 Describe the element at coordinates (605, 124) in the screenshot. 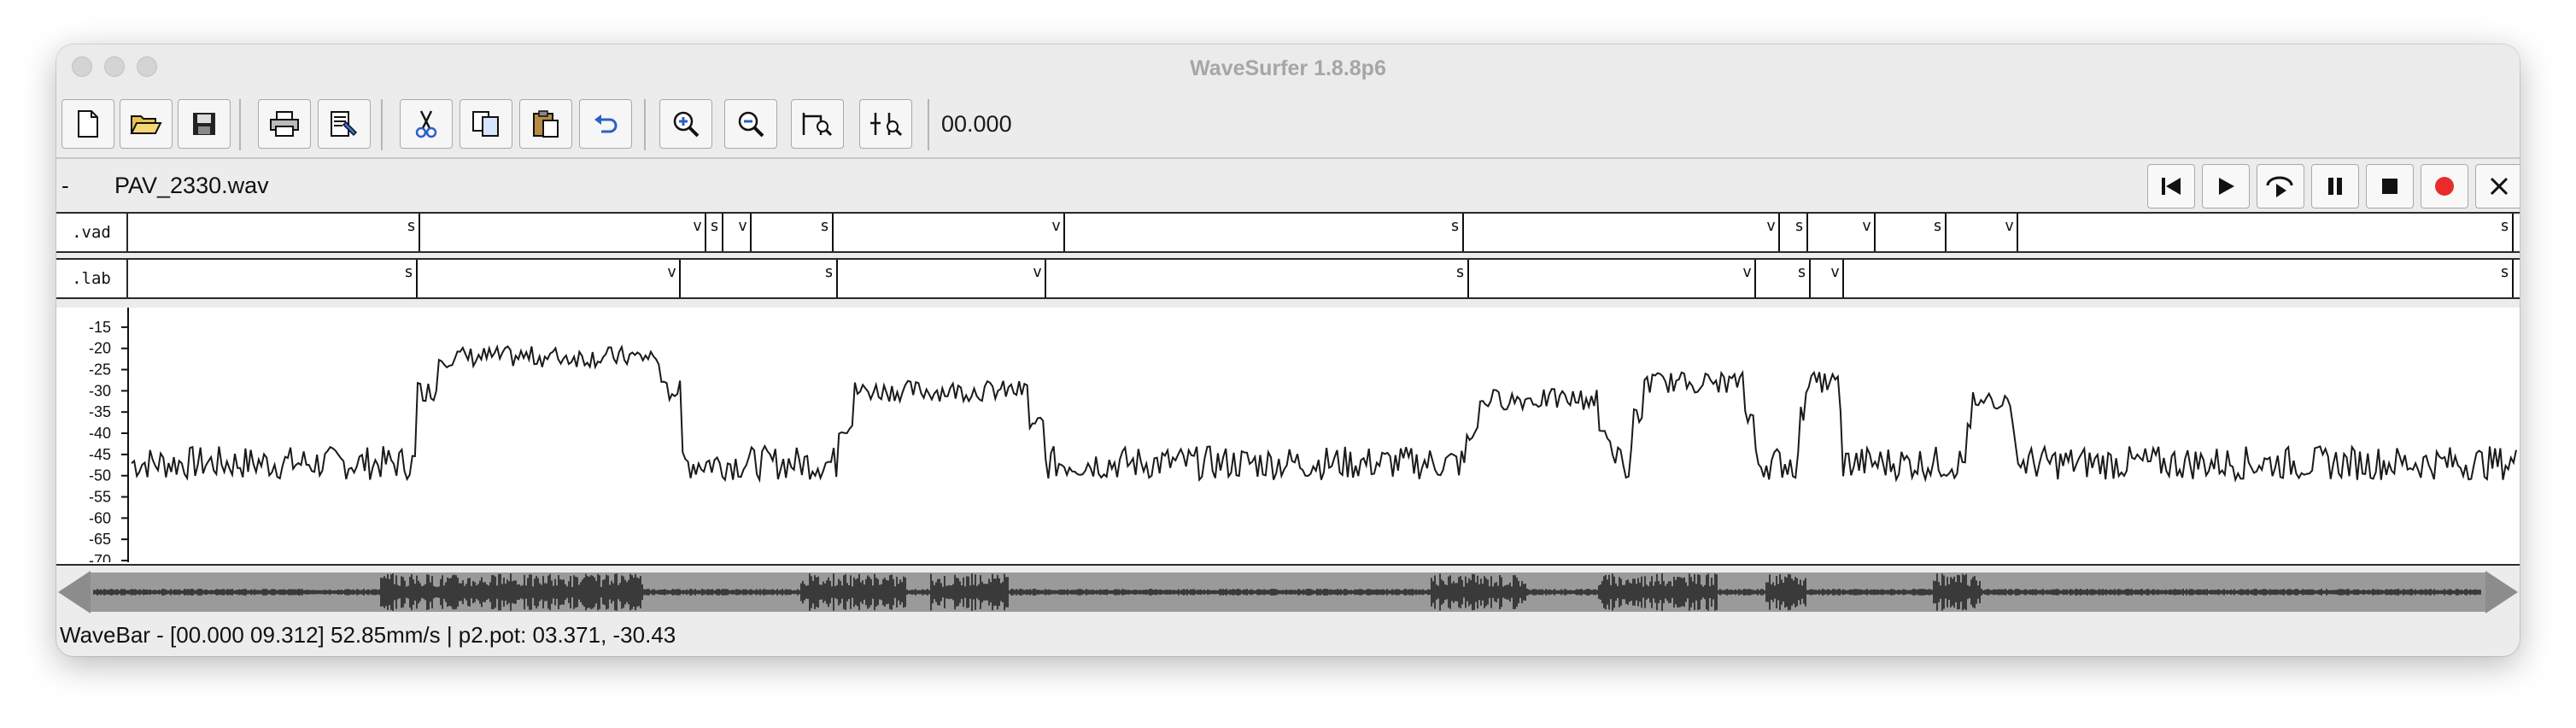

I see `undo-button` at that location.